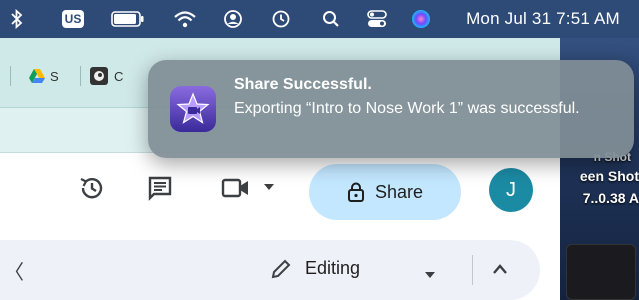  What do you see at coordinates (17, 19) in the screenshot?
I see `bluetooth-icon` at bounding box center [17, 19].